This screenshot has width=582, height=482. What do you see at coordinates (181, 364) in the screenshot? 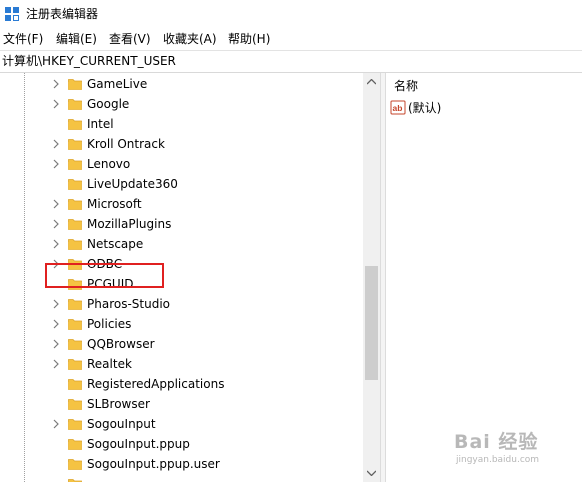
I see `tree-item: Realtek` at bounding box center [181, 364].